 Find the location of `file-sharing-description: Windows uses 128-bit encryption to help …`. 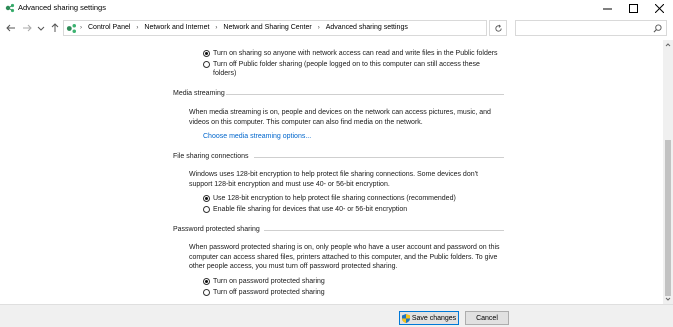

file-sharing-description: Windows uses 128-bit encryption to help … is located at coordinates (349, 179).